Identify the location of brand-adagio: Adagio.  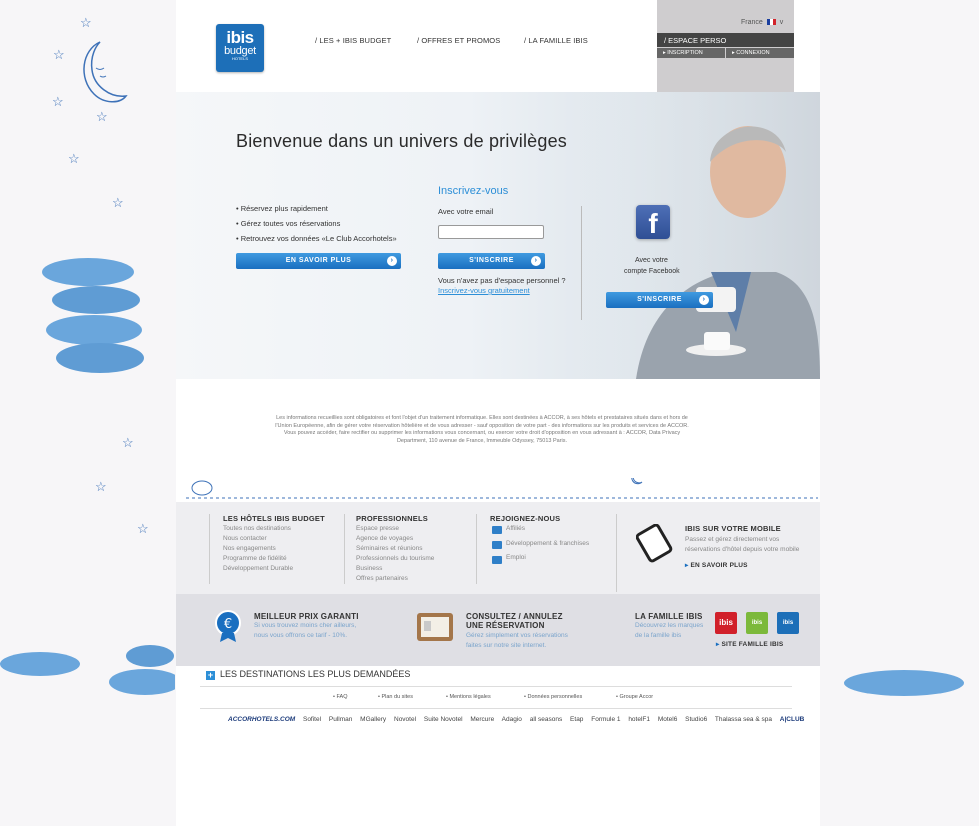
(512, 719).